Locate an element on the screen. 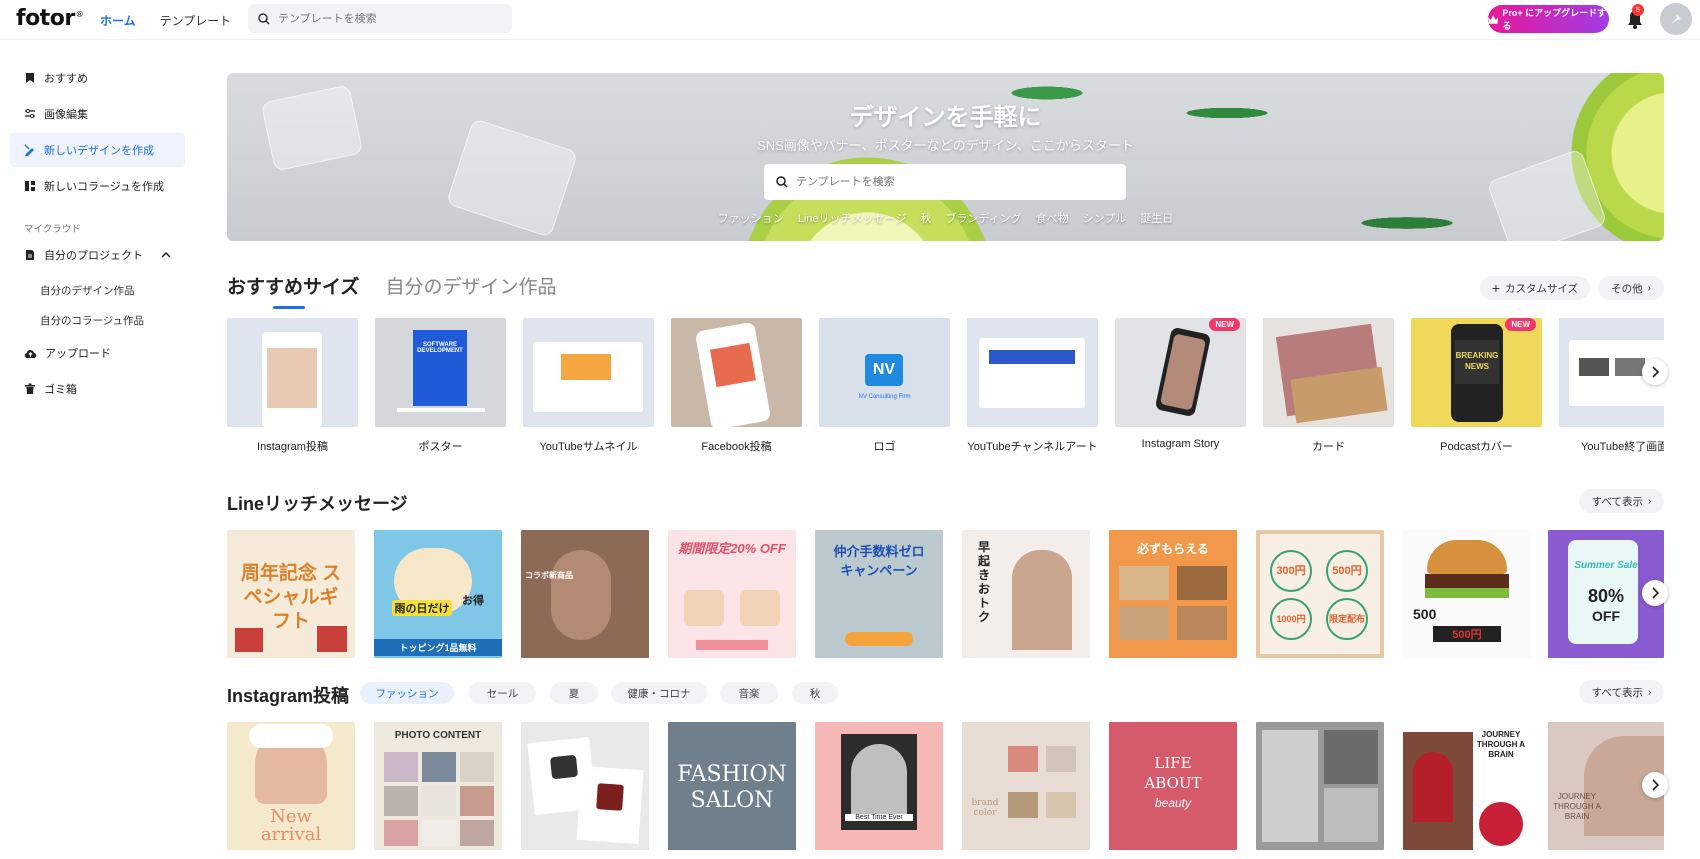  template-text: 必ずもらえる is located at coordinates (1173, 549).